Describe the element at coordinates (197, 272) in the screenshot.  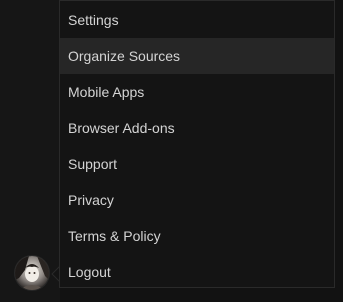
I see `menu-item-logout: Logout` at that location.